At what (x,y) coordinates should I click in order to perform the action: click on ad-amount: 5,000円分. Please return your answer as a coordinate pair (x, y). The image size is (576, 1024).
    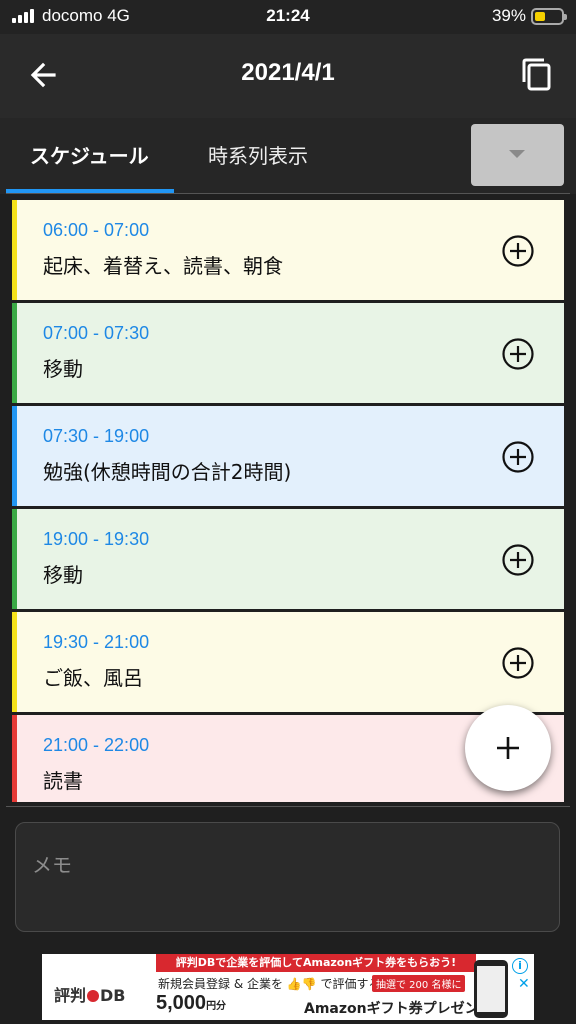
    Looking at the image, I should click on (191, 1003).